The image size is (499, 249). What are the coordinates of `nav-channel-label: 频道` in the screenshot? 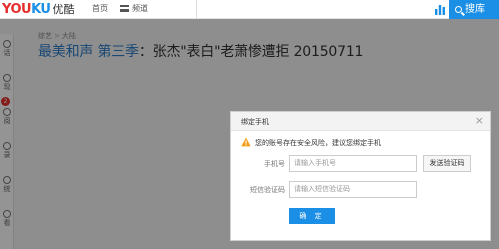 It's located at (140, 8).